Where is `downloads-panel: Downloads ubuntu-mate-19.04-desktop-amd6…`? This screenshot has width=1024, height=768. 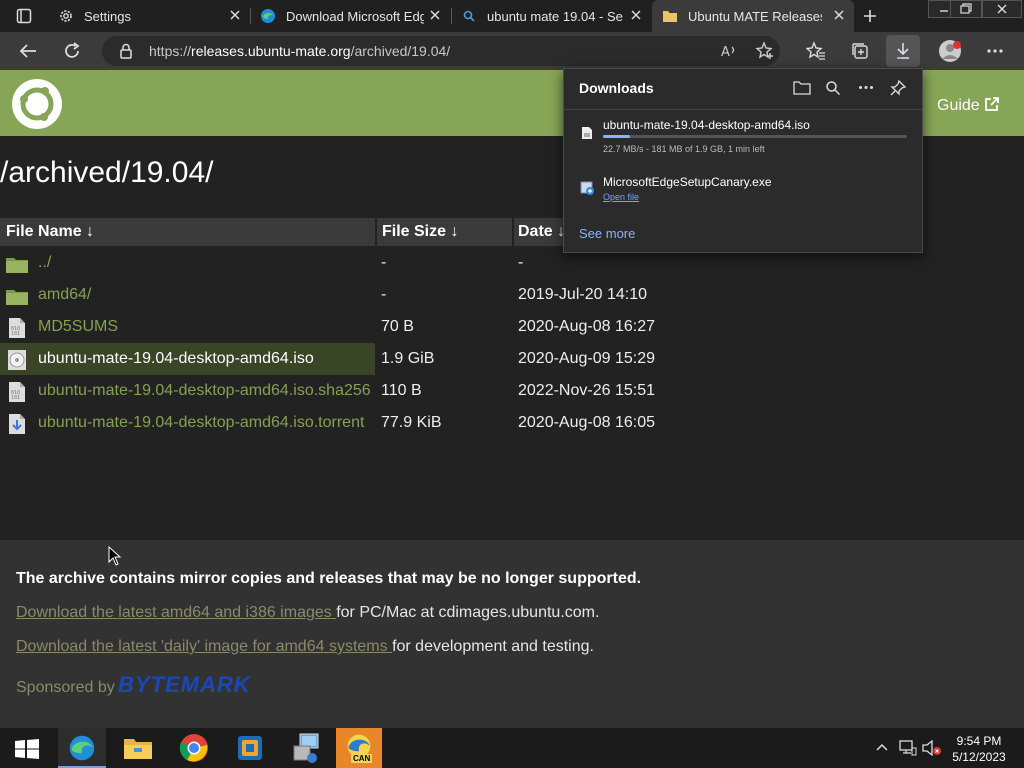 downloads-panel: Downloads ubuntu-mate-19.04-desktop-amd6… is located at coordinates (743, 160).